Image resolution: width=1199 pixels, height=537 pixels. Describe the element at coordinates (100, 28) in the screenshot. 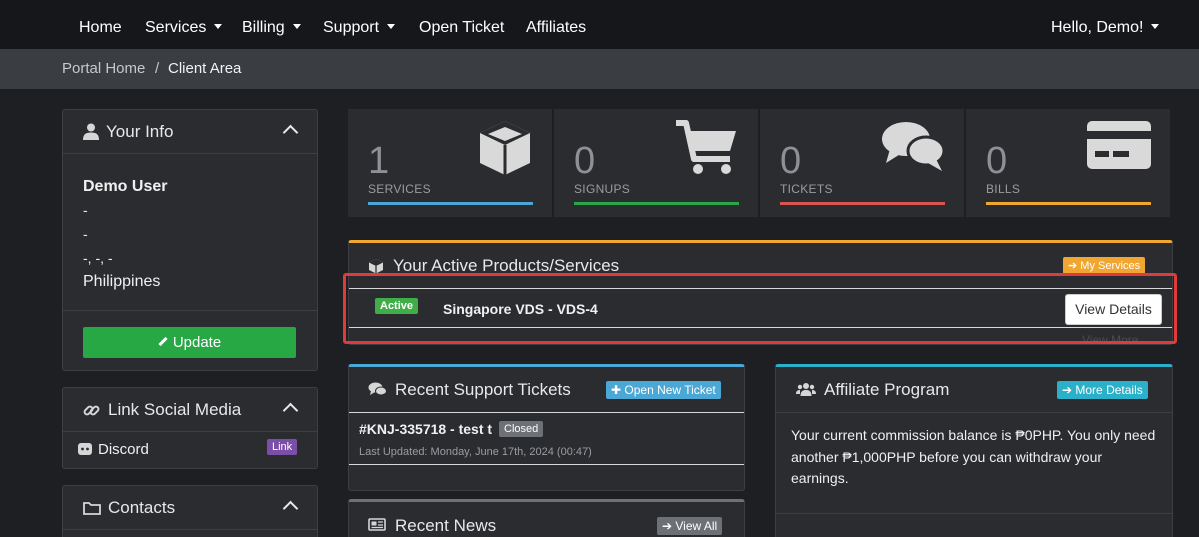

I see `nav-home: Home` at that location.